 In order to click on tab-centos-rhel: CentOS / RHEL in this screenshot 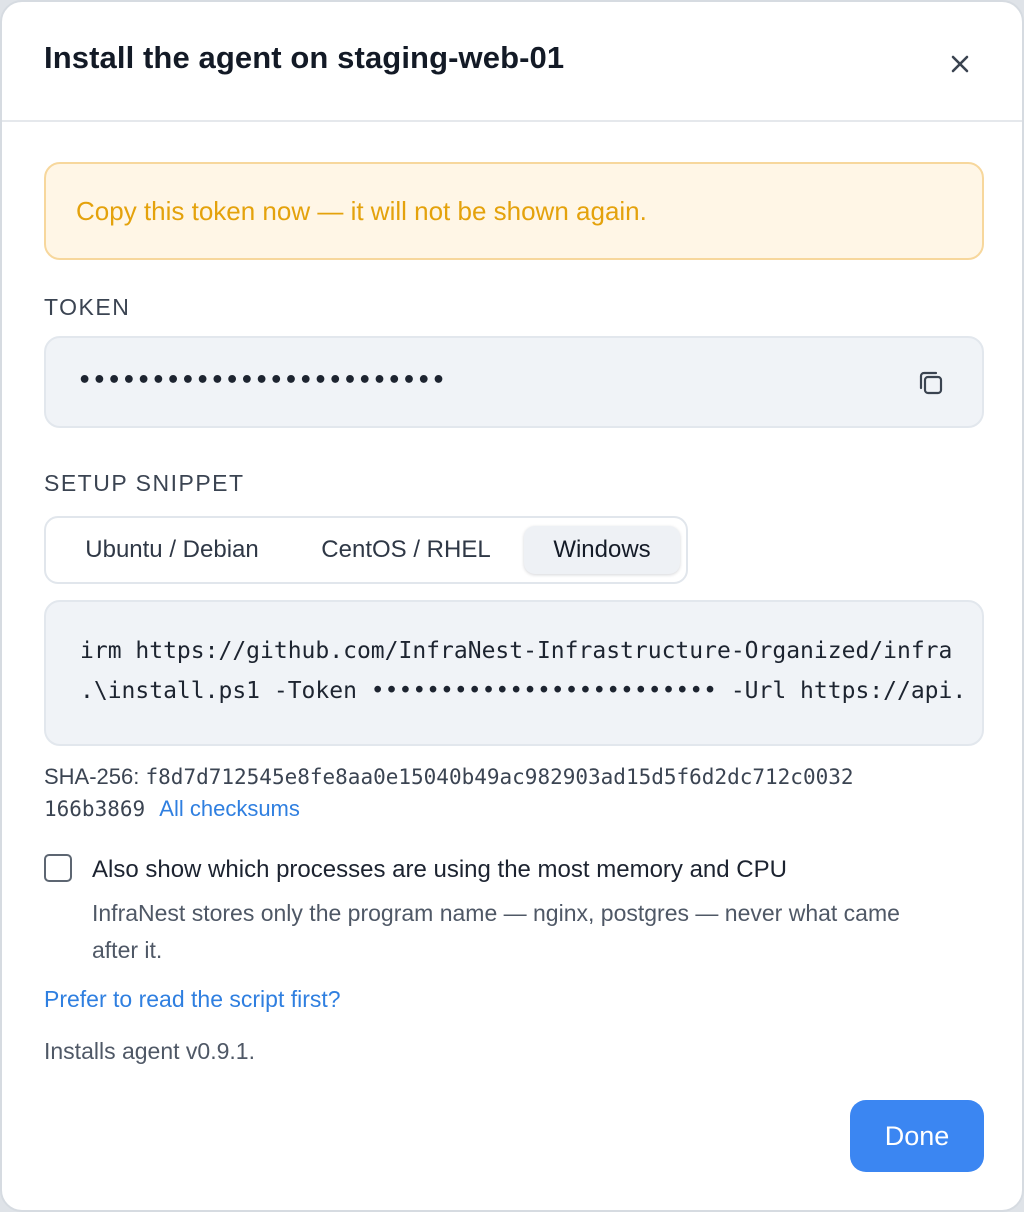, I will do `click(406, 550)`.